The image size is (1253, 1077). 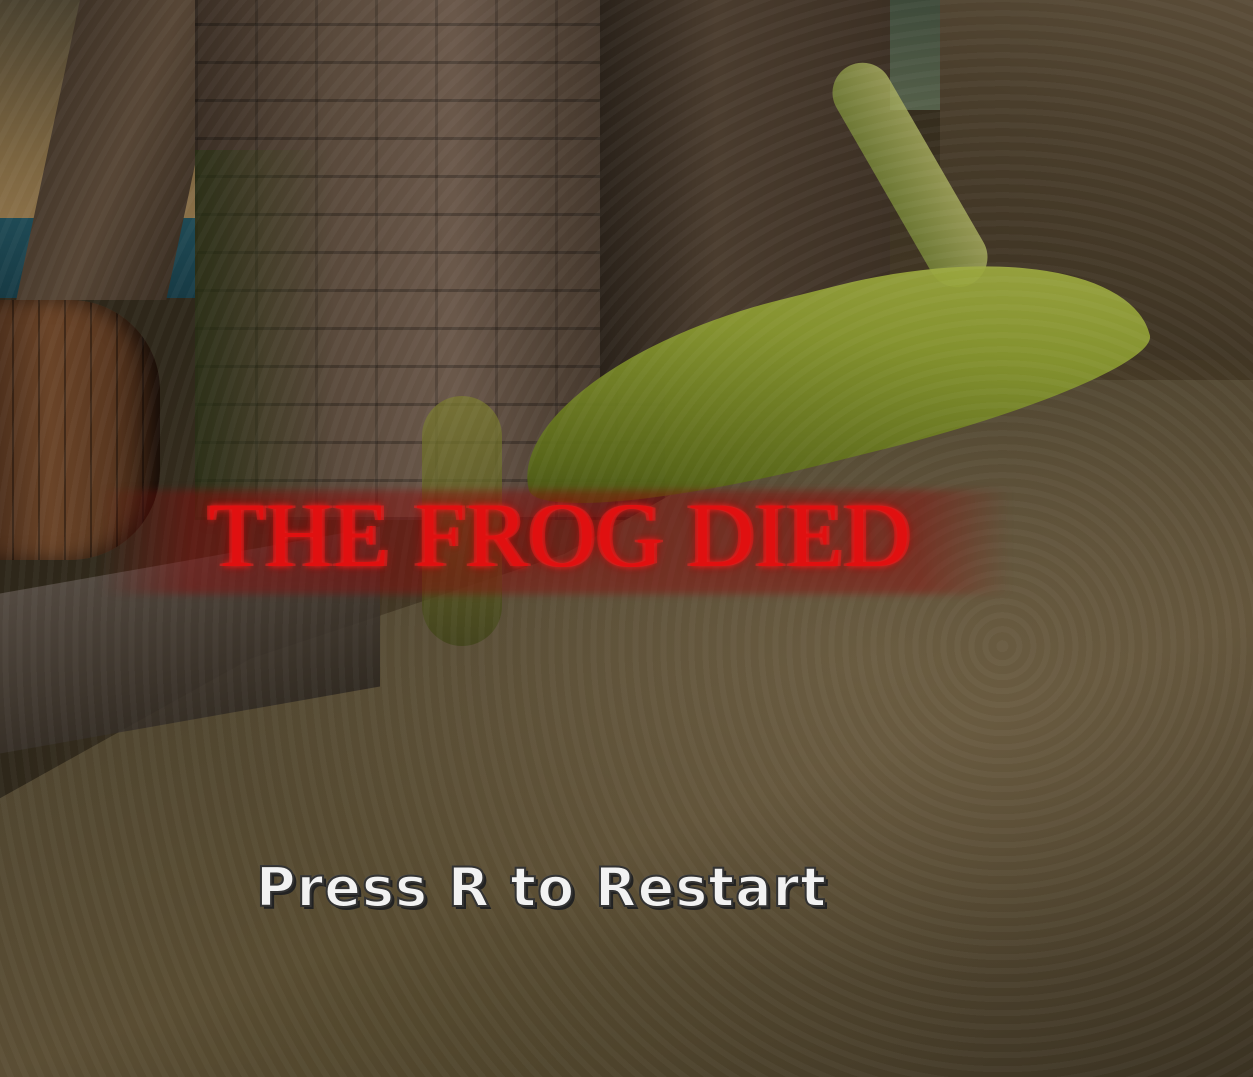 I want to click on restart-prompt: Press R to Restart, so click(x=541, y=887).